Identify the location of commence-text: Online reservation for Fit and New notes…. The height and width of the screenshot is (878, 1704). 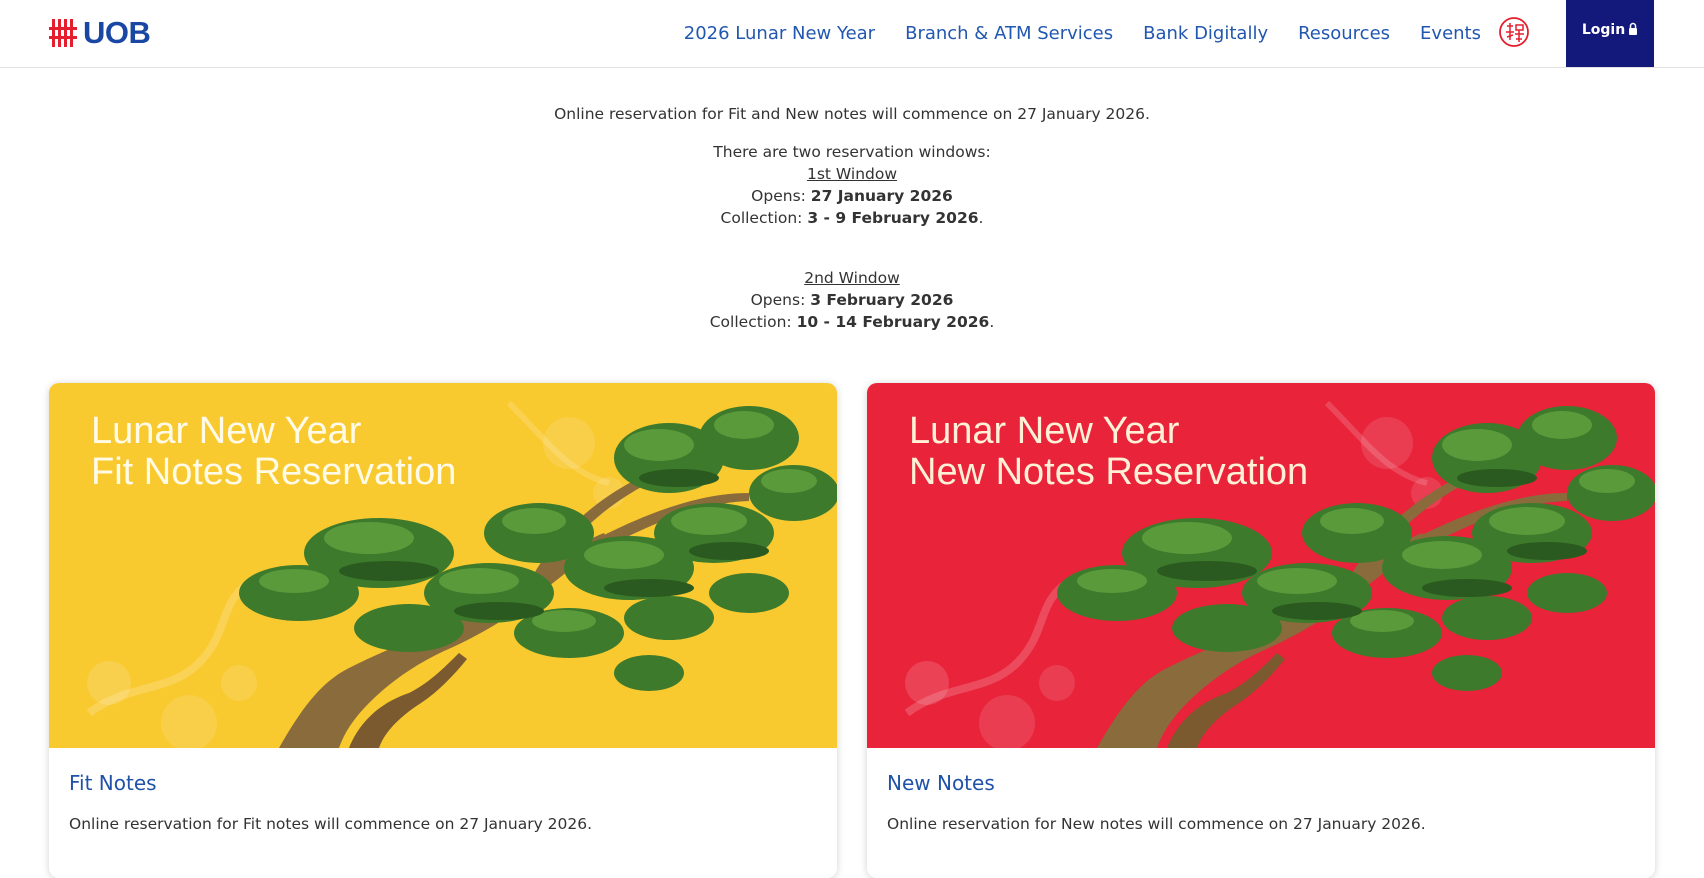
(852, 114).